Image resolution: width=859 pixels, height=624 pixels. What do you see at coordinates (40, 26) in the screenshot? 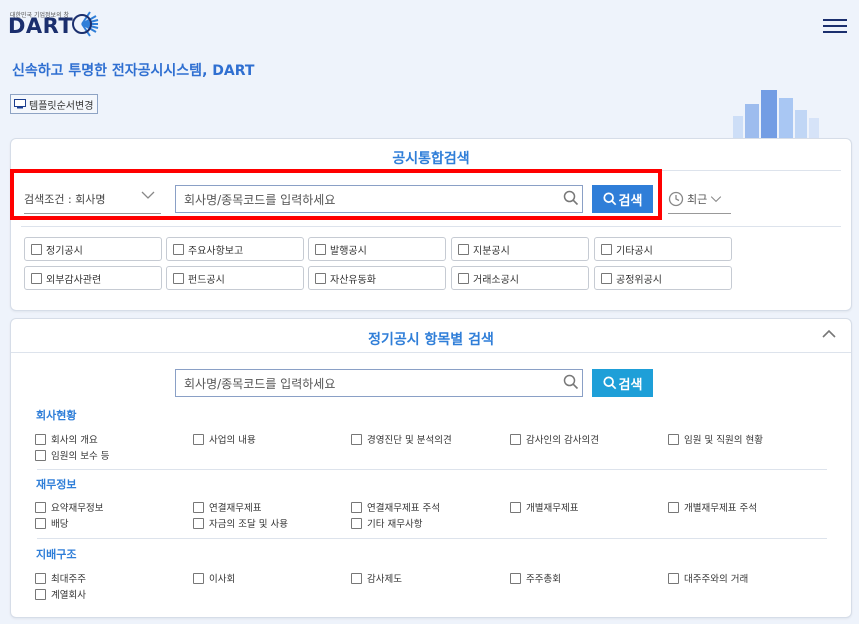
I see `dart-logo: DART` at bounding box center [40, 26].